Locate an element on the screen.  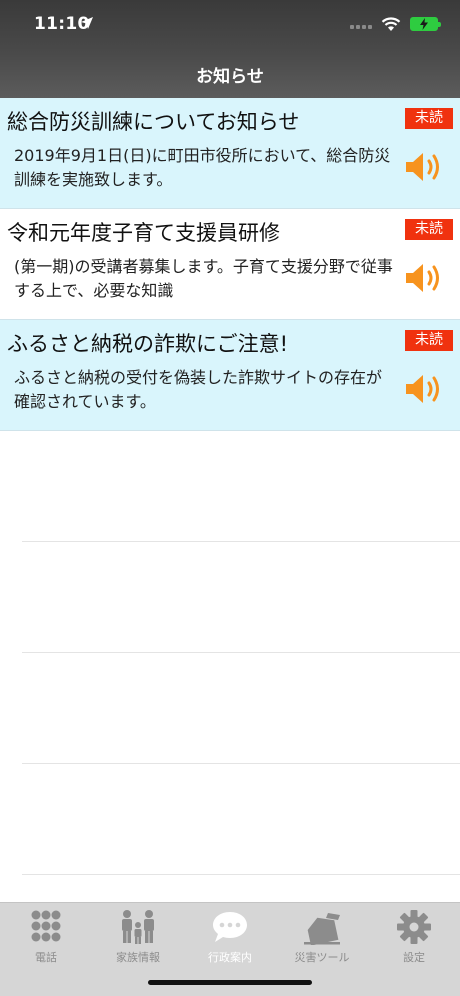
status-indicators is located at coordinates (395, 24).